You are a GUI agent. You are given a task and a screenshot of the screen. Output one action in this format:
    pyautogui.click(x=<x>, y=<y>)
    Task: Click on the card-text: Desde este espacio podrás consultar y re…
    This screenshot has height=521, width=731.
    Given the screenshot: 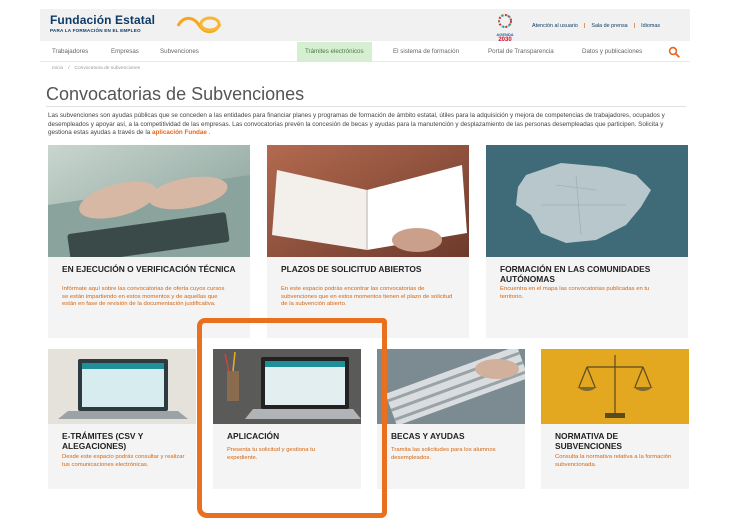 What is the action you would take?
    pyautogui.click(x=123, y=461)
    